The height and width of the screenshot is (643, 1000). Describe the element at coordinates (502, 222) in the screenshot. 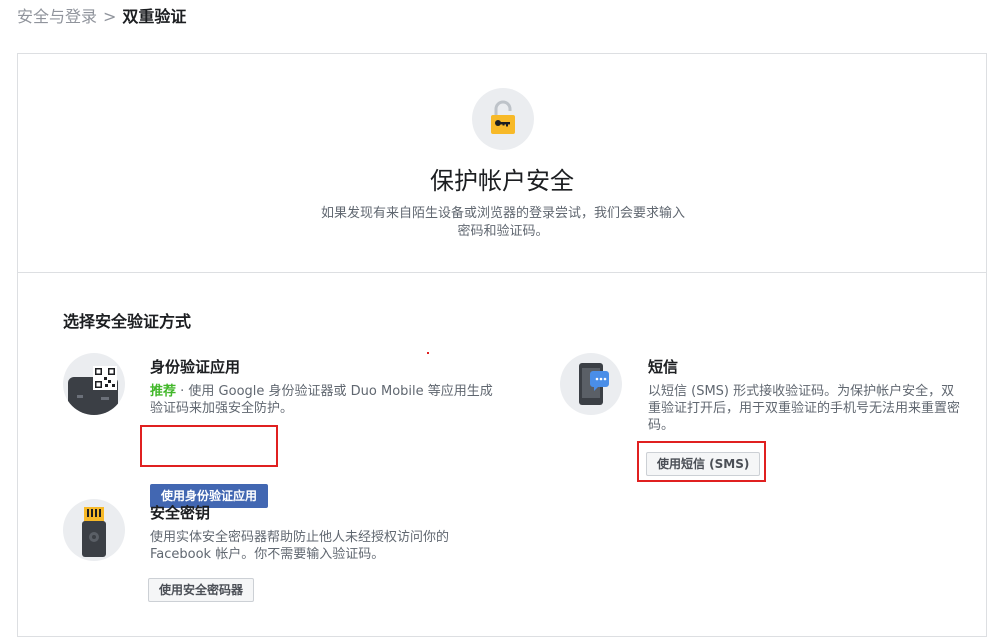

I see `hero-description: 如果发现有来自陌生设备或浏览器的登录尝试，我们会要求输入密码和验证码。` at that location.